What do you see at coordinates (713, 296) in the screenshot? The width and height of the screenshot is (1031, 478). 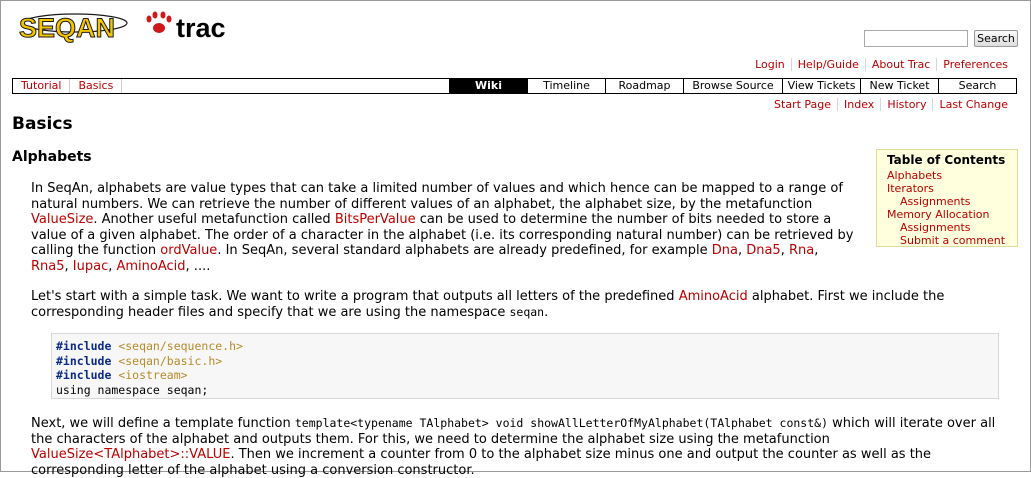 I see `link-aminoacid-2: AminoAcid` at bounding box center [713, 296].